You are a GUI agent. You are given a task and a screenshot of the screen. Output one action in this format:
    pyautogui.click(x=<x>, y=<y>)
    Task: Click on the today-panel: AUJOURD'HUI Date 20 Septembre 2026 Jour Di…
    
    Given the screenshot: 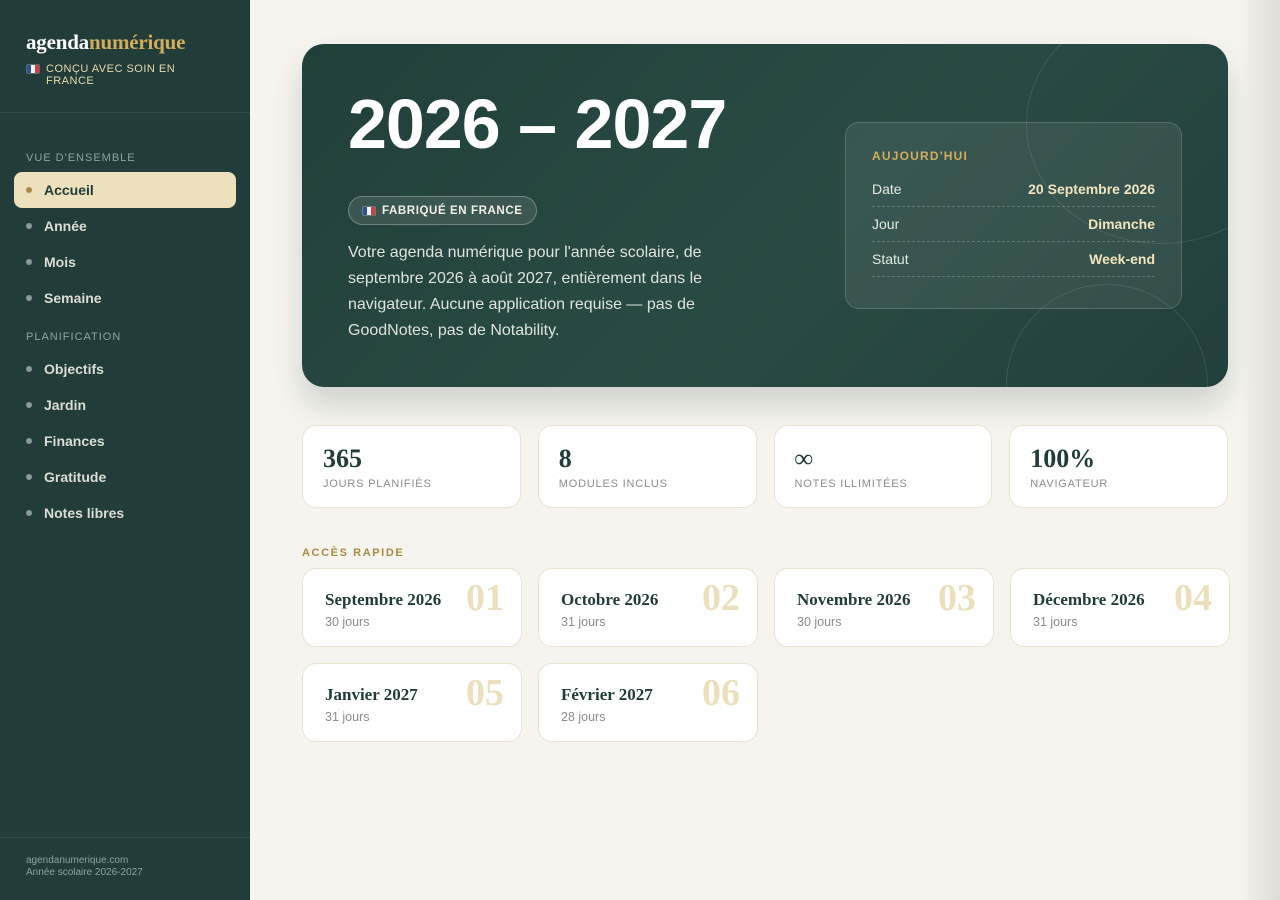 What is the action you would take?
    pyautogui.click(x=1013, y=215)
    